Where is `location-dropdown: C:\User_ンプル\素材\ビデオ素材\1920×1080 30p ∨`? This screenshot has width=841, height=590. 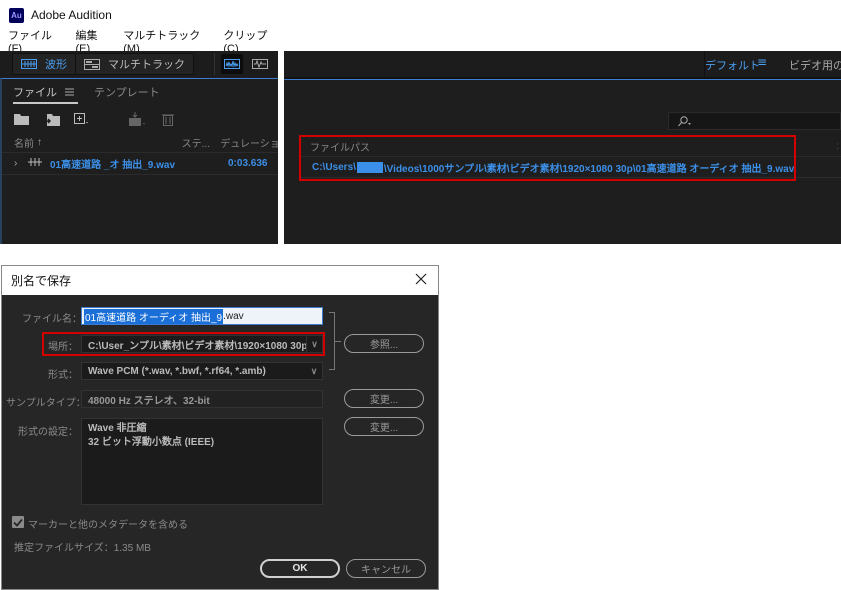
location-dropdown: C:\User_ンプル\素材\ビデオ素材\1920×1080 30p ∨ is located at coordinates (202, 344).